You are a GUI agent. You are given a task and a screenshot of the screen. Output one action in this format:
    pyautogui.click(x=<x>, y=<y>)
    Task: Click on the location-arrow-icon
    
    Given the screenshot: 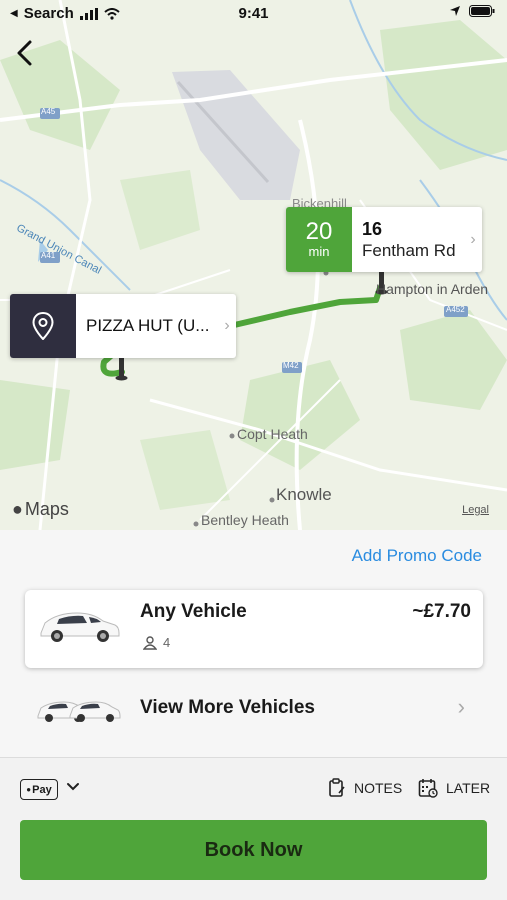 What is the action you would take?
    pyautogui.click(x=455, y=11)
    